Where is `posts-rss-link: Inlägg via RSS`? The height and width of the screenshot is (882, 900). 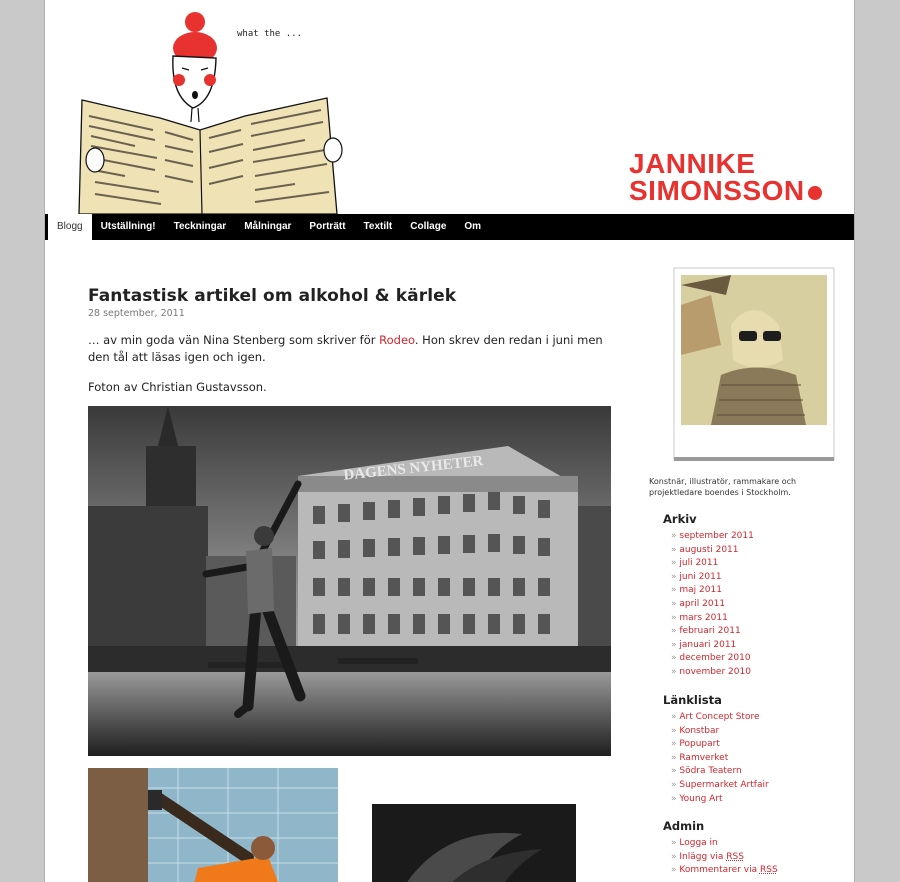
posts-rss-link: Inlägg via RSS is located at coordinates (724, 858).